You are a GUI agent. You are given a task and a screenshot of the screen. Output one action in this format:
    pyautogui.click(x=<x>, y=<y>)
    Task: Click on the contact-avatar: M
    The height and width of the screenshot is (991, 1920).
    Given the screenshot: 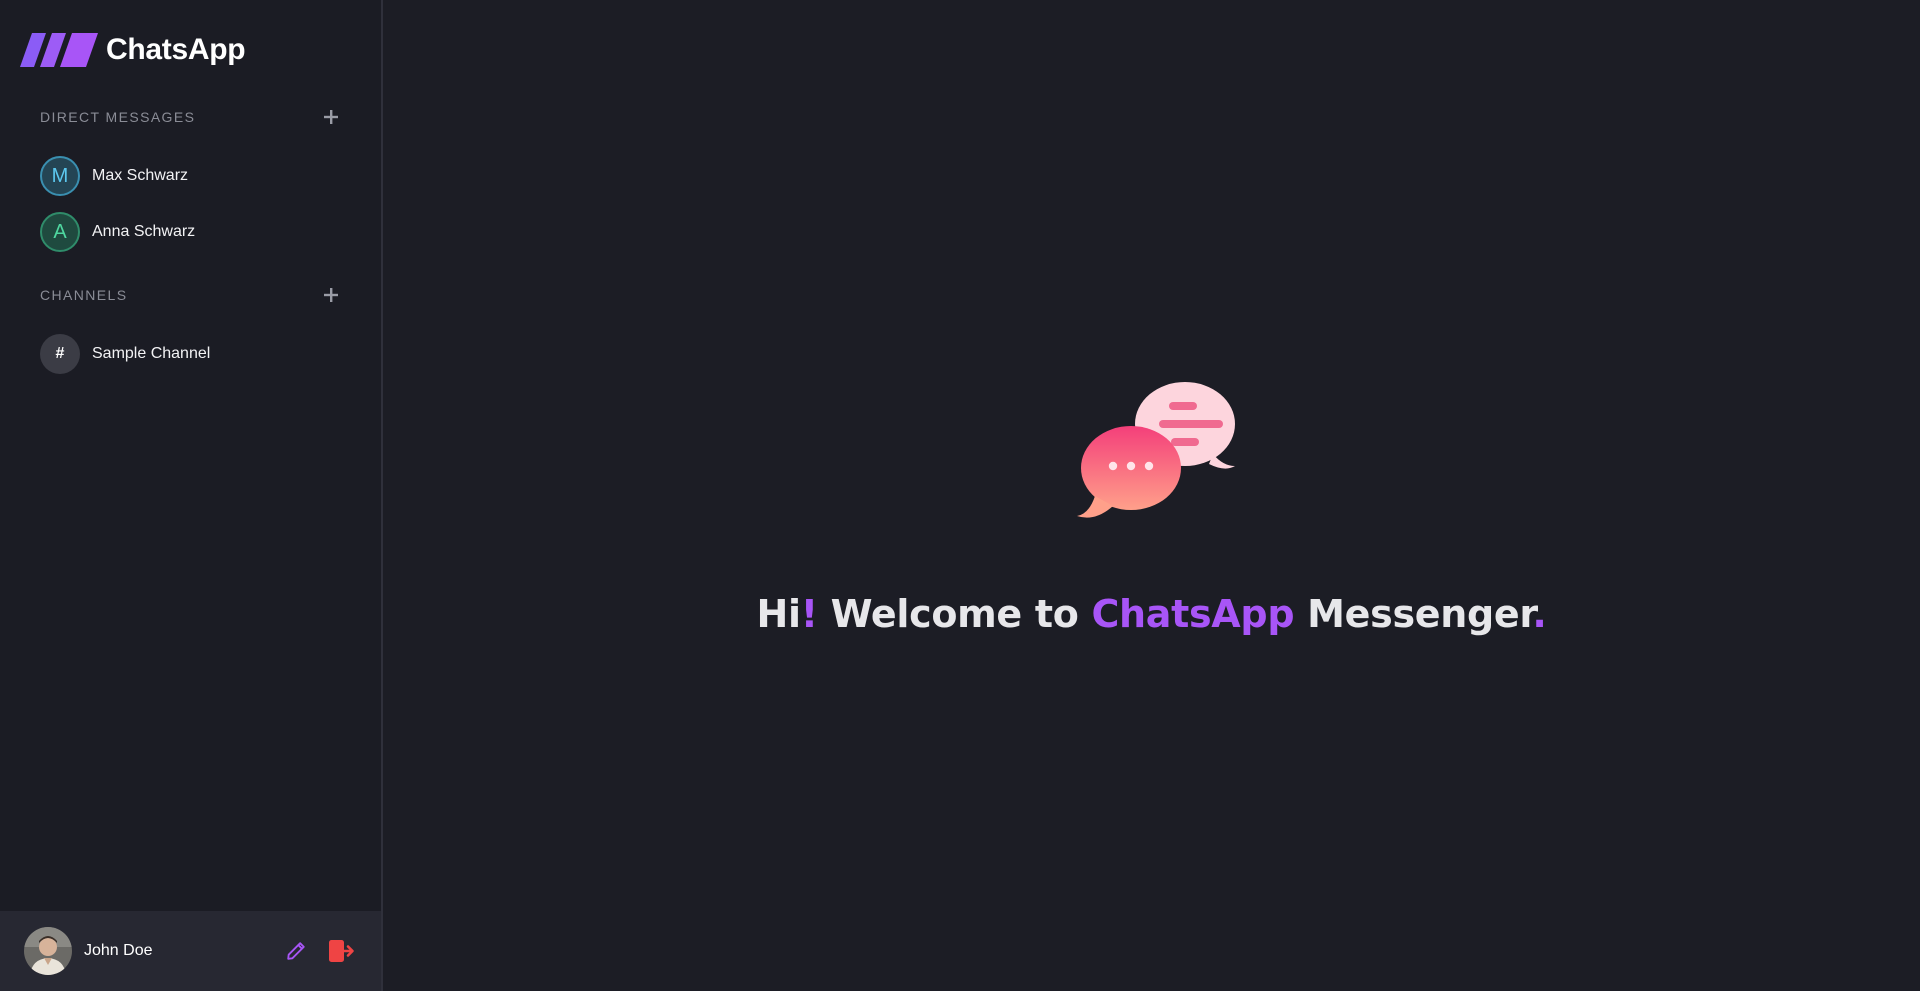 What is the action you would take?
    pyautogui.click(x=60, y=176)
    